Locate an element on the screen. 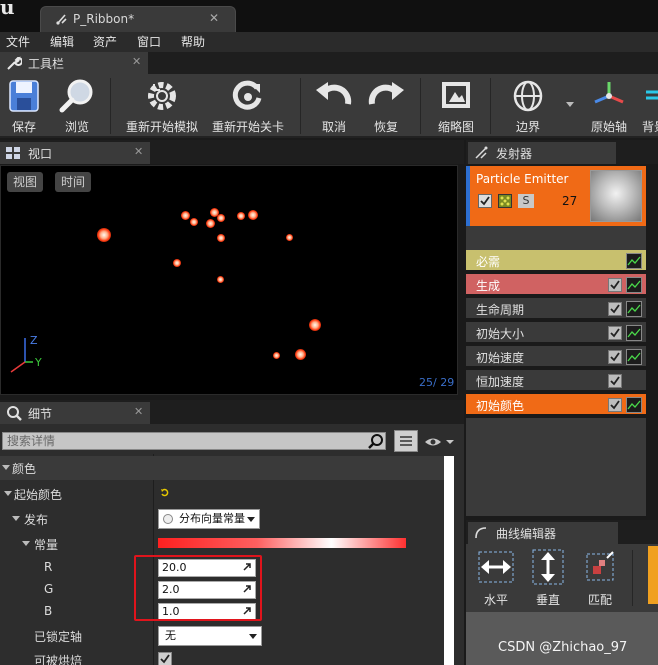 Image resolution: width=658 pixels, height=665 pixels. origin-axis-icon is located at coordinates (609, 93).